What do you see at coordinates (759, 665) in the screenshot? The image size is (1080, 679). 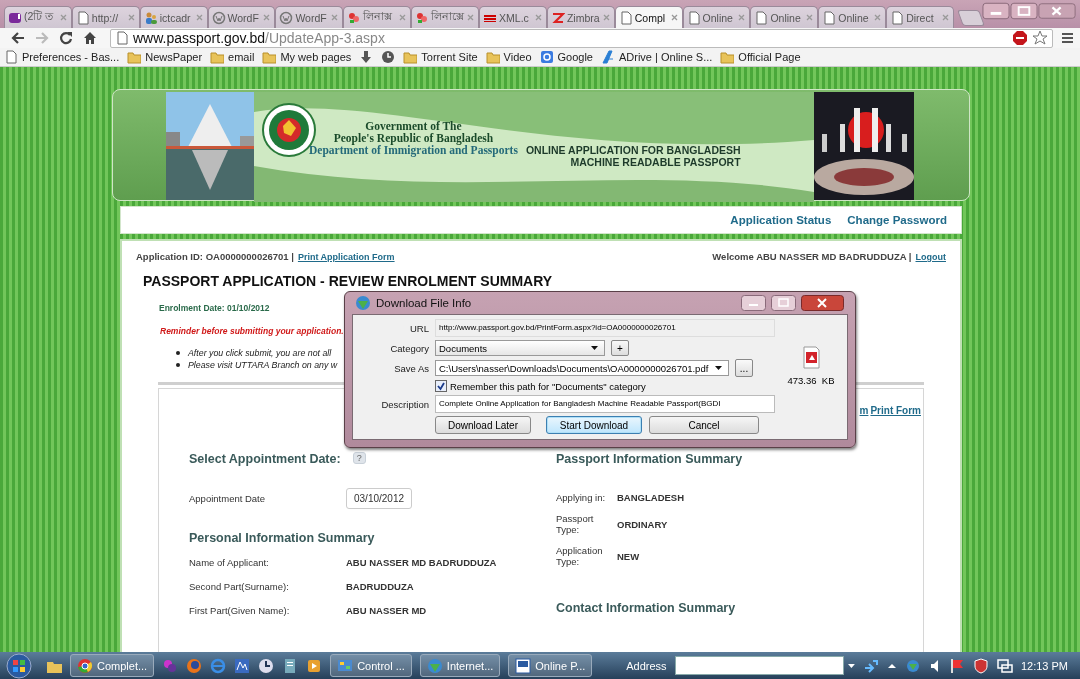 I see `address-field` at bounding box center [759, 665].